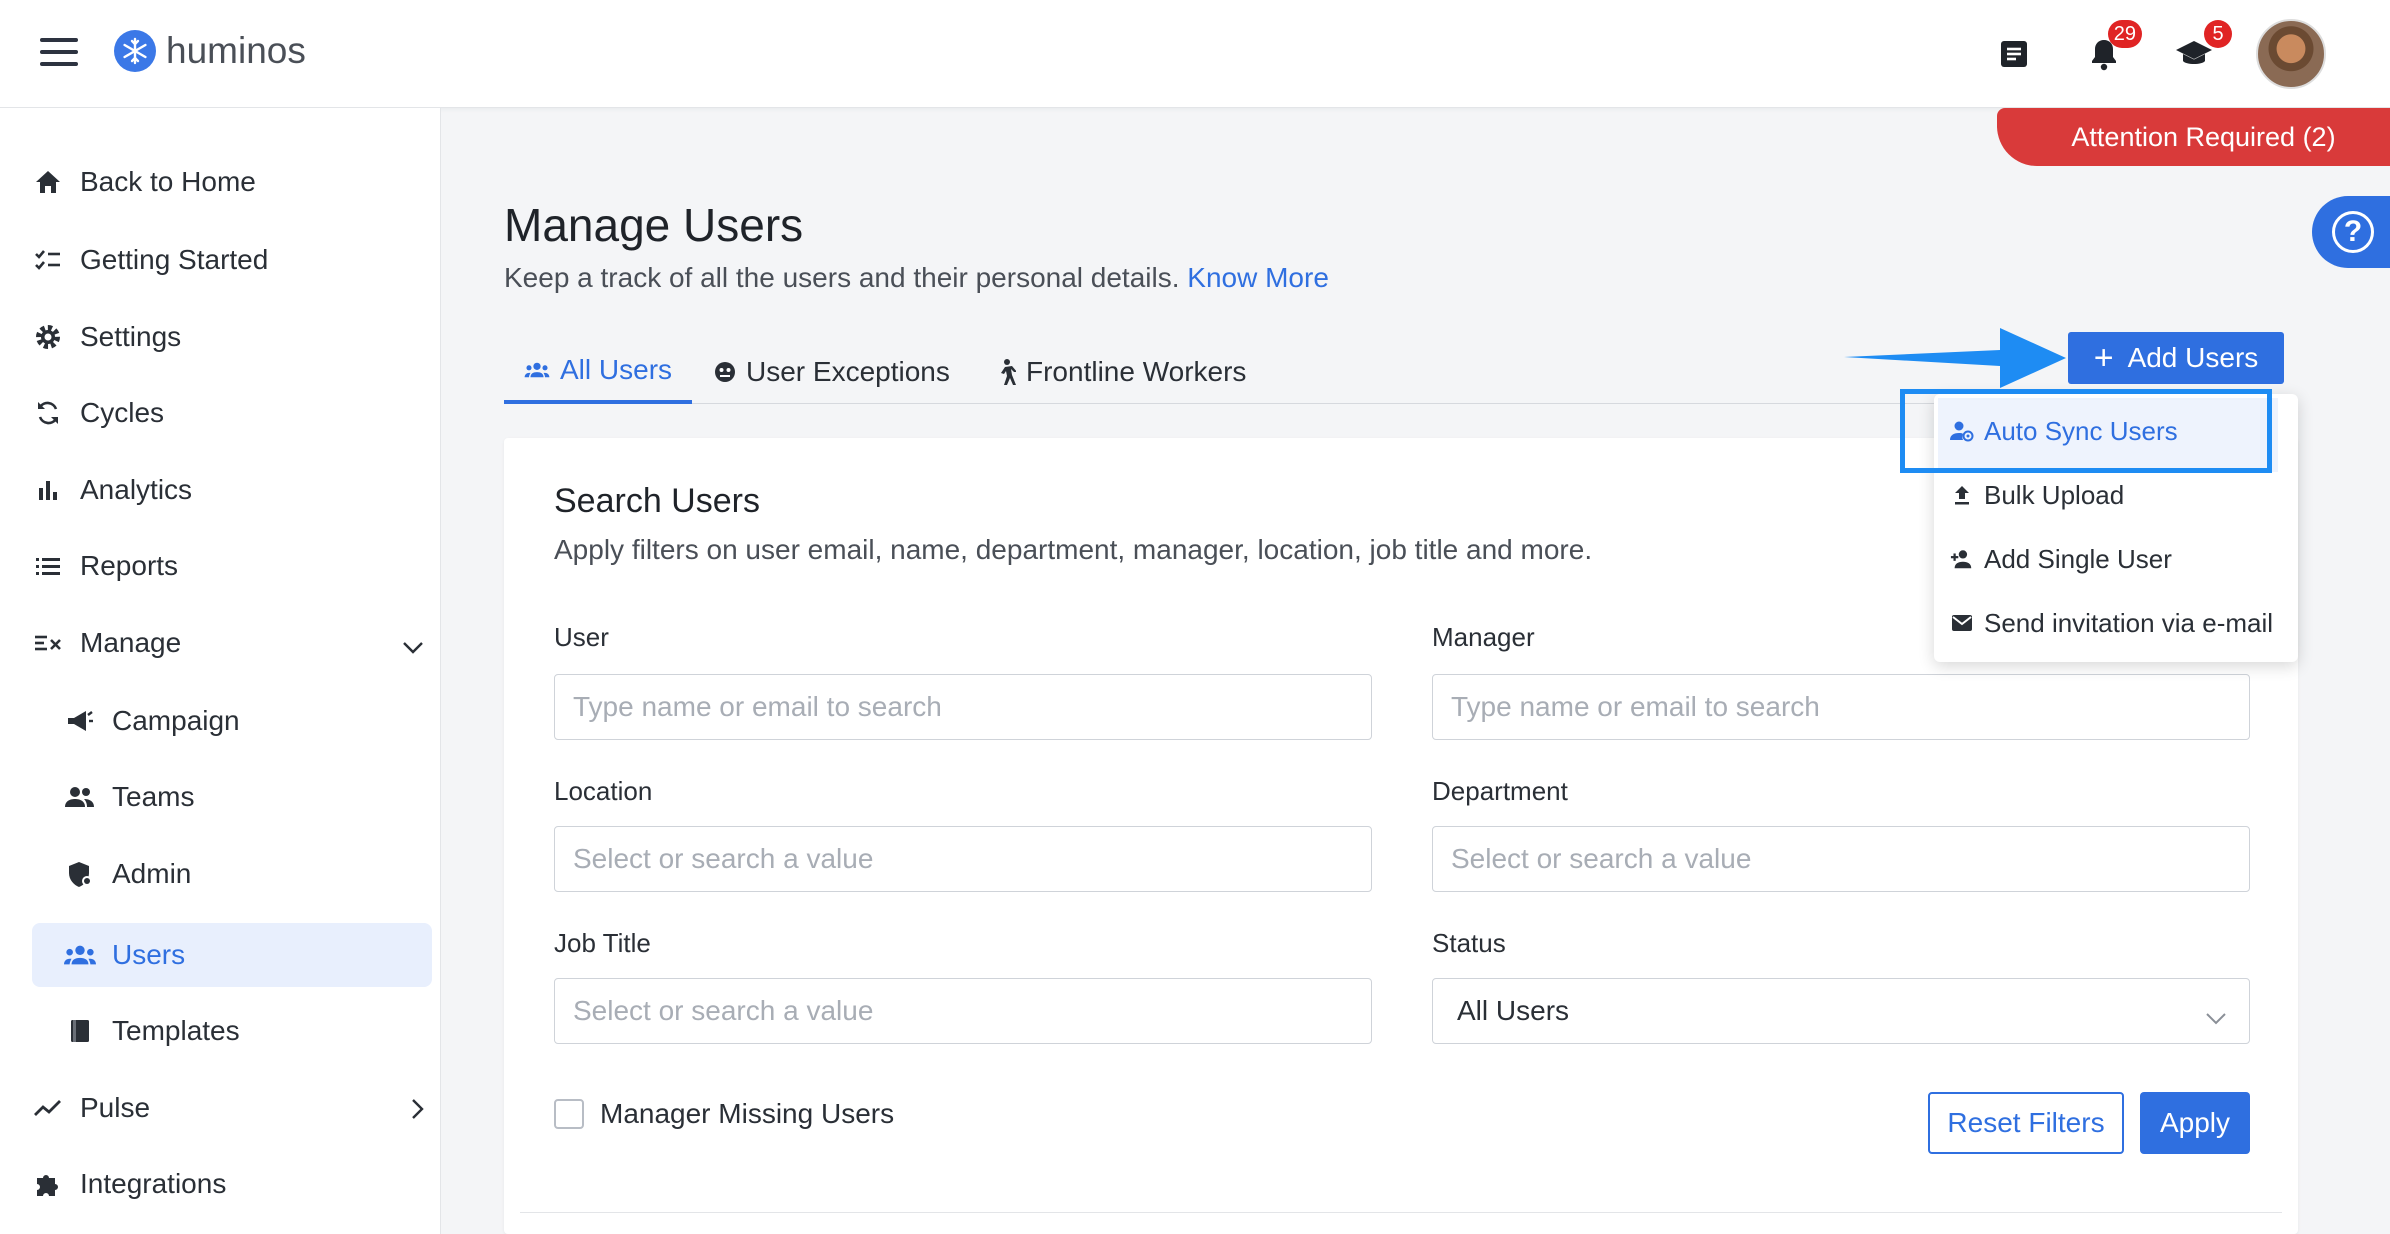 The image size is (2390, 1234). I want to click on tab-label: Frontline Workers, so click(1136, 371).